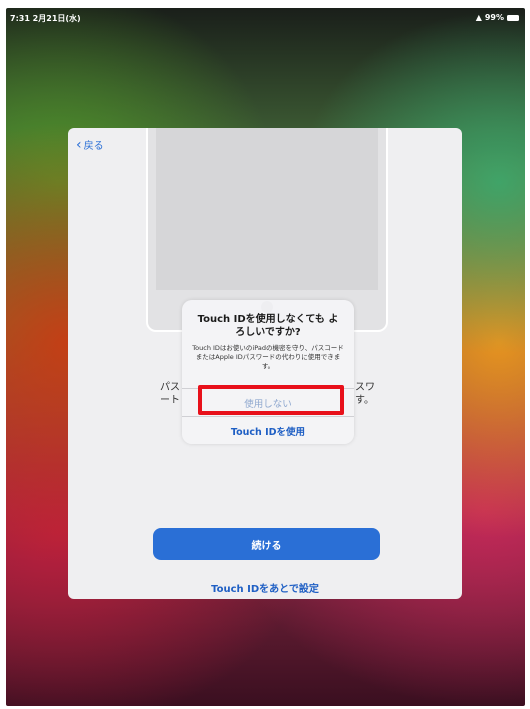 The height and width of the screenshot is (709, 530). I want to click on battery-percent: 99%, so click(494, 17).